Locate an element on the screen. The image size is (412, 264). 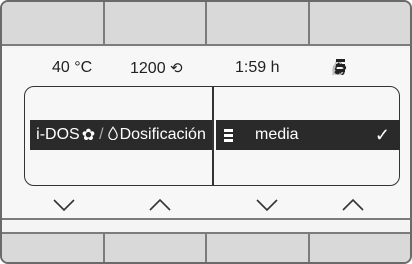
check-icon: ✓ is located at coordinates (382, 134).